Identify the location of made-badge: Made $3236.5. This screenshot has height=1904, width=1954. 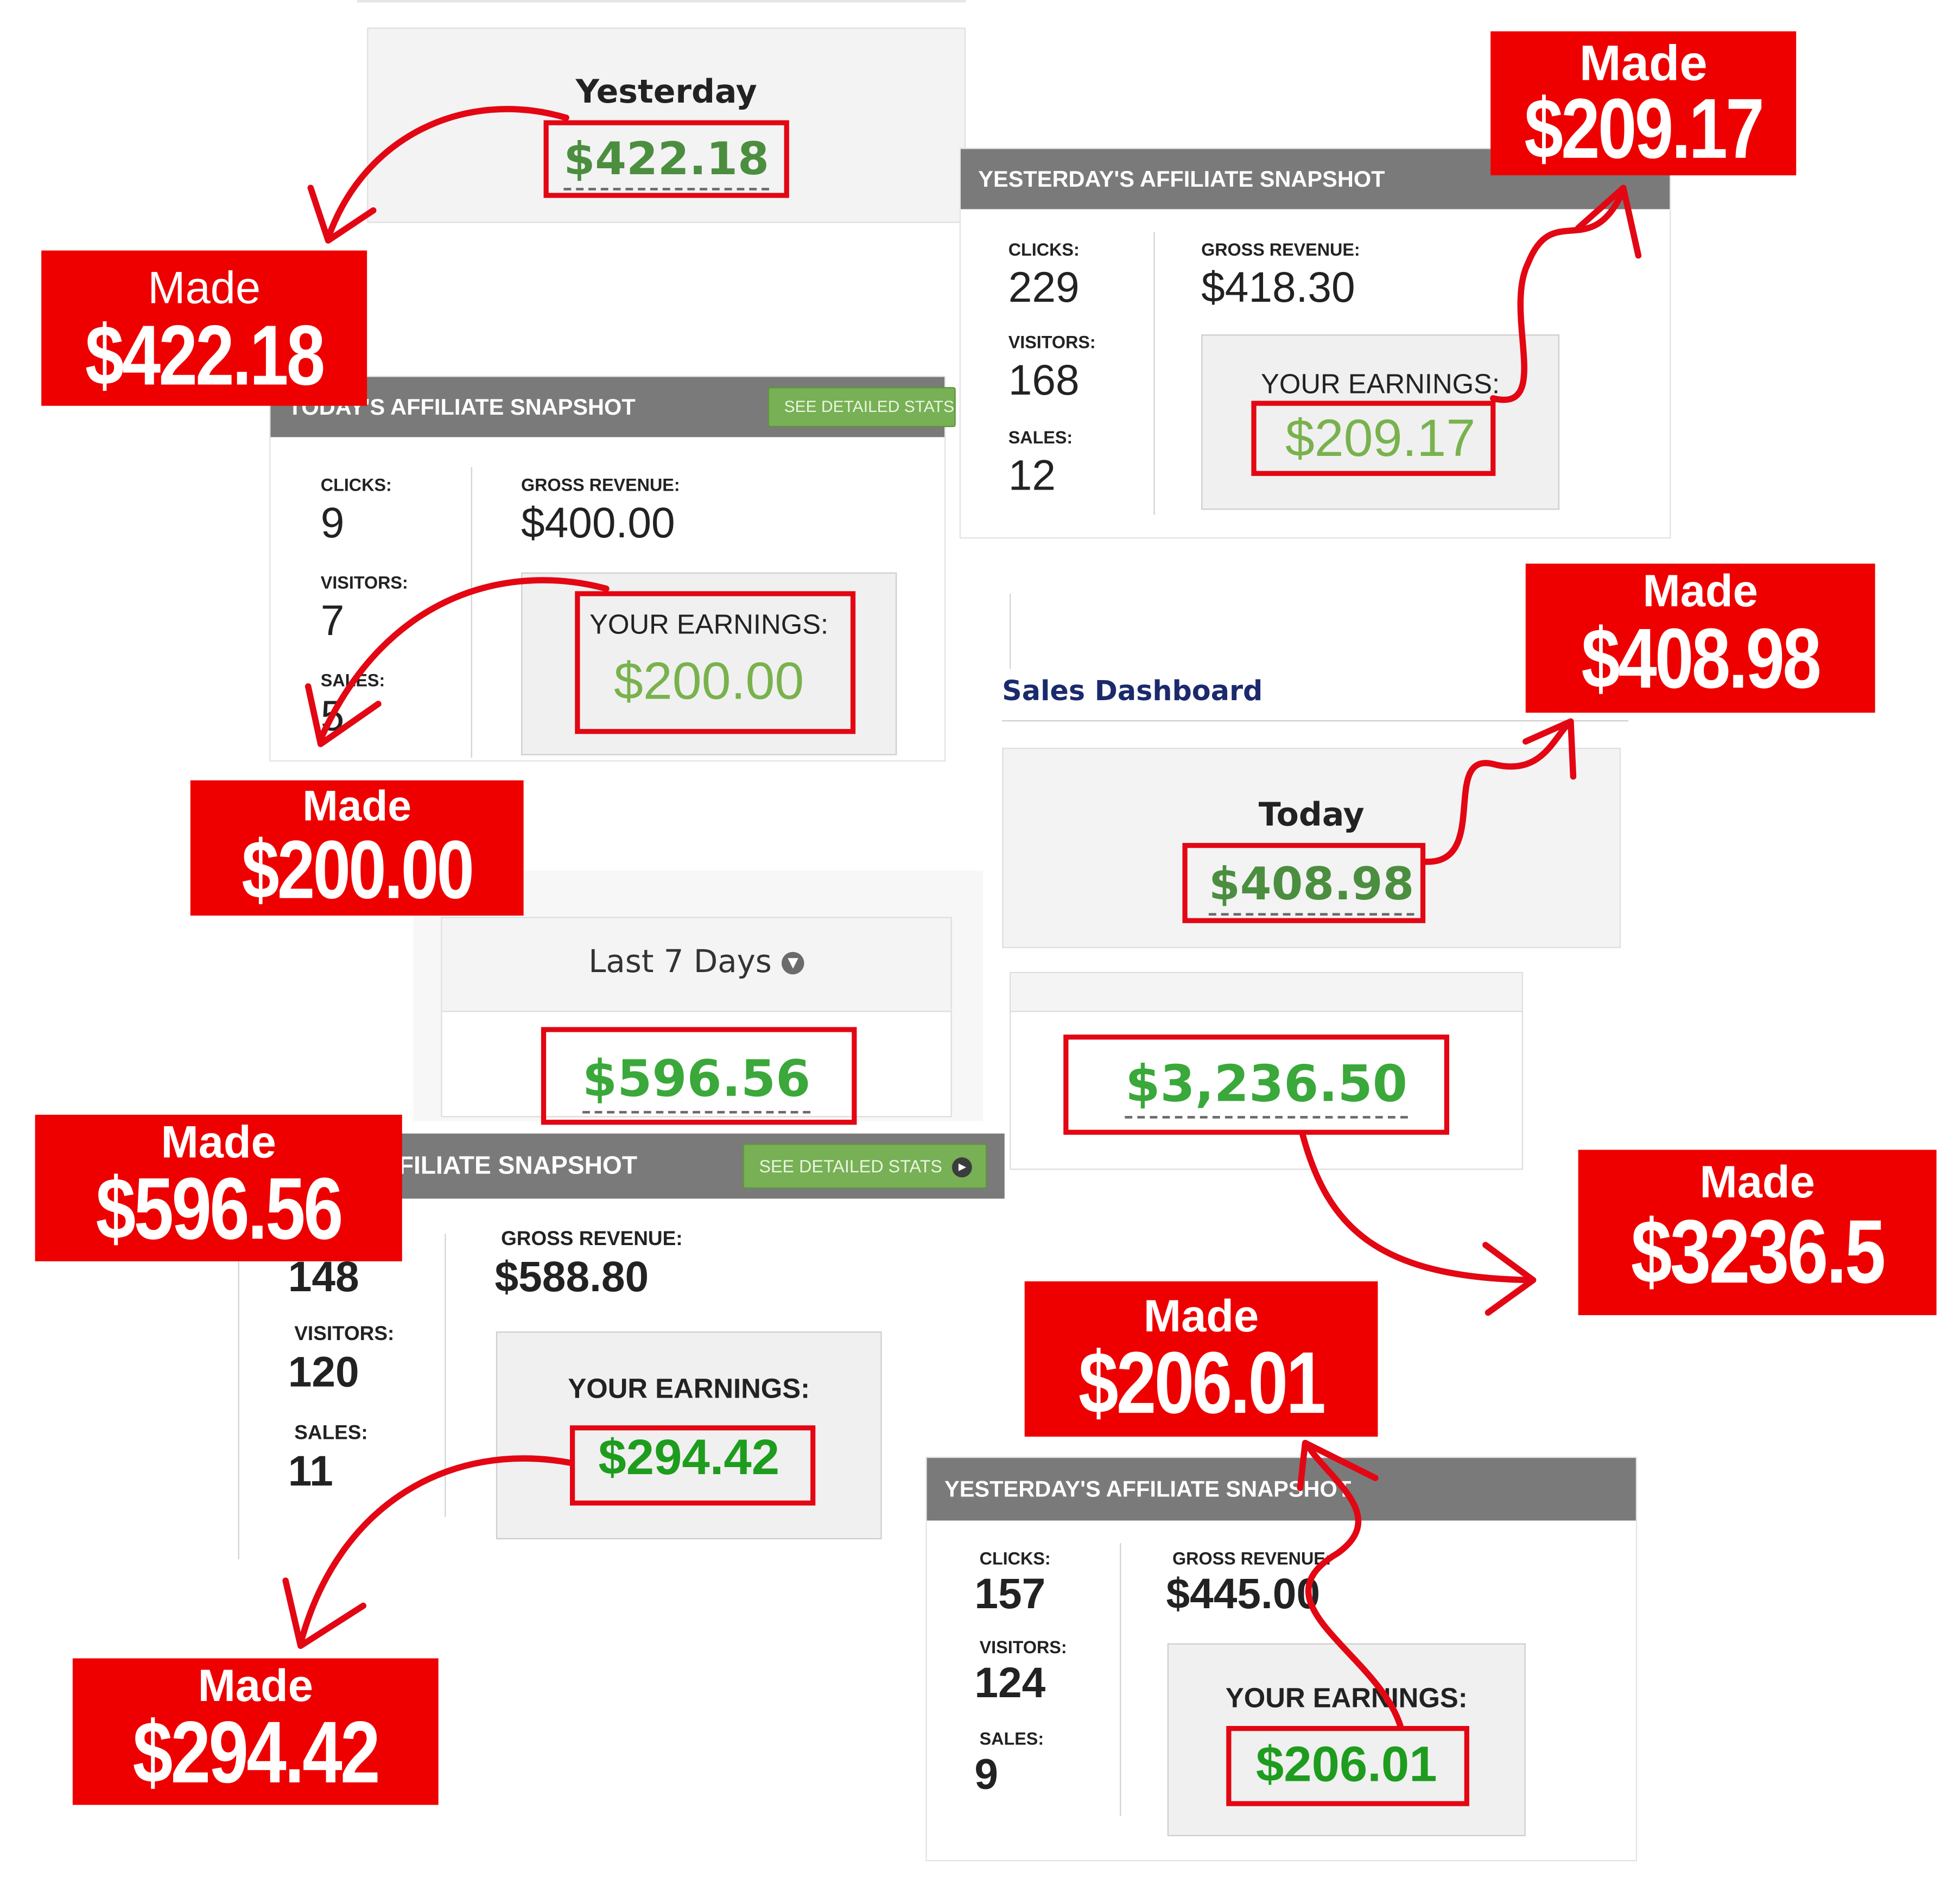
(1757, 1233).